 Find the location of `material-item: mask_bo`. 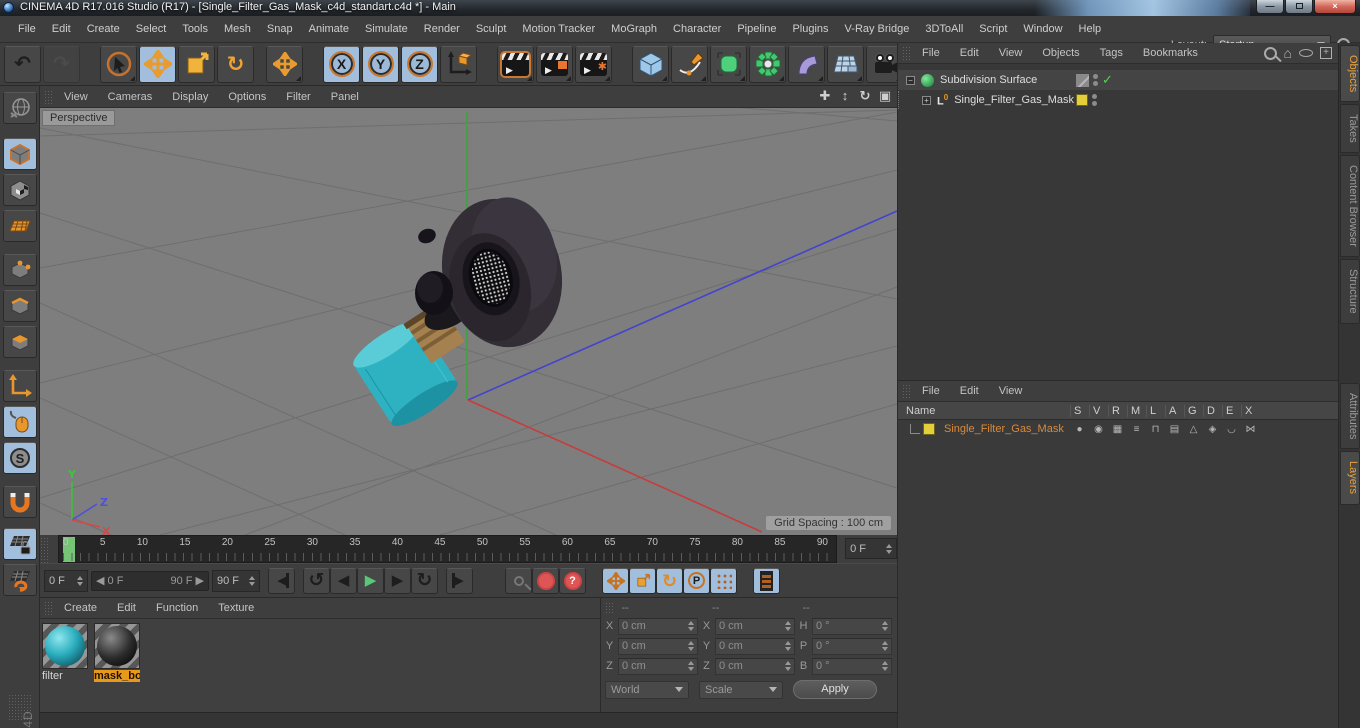

material-item: mask_bo is located at coordinates (118, 652).